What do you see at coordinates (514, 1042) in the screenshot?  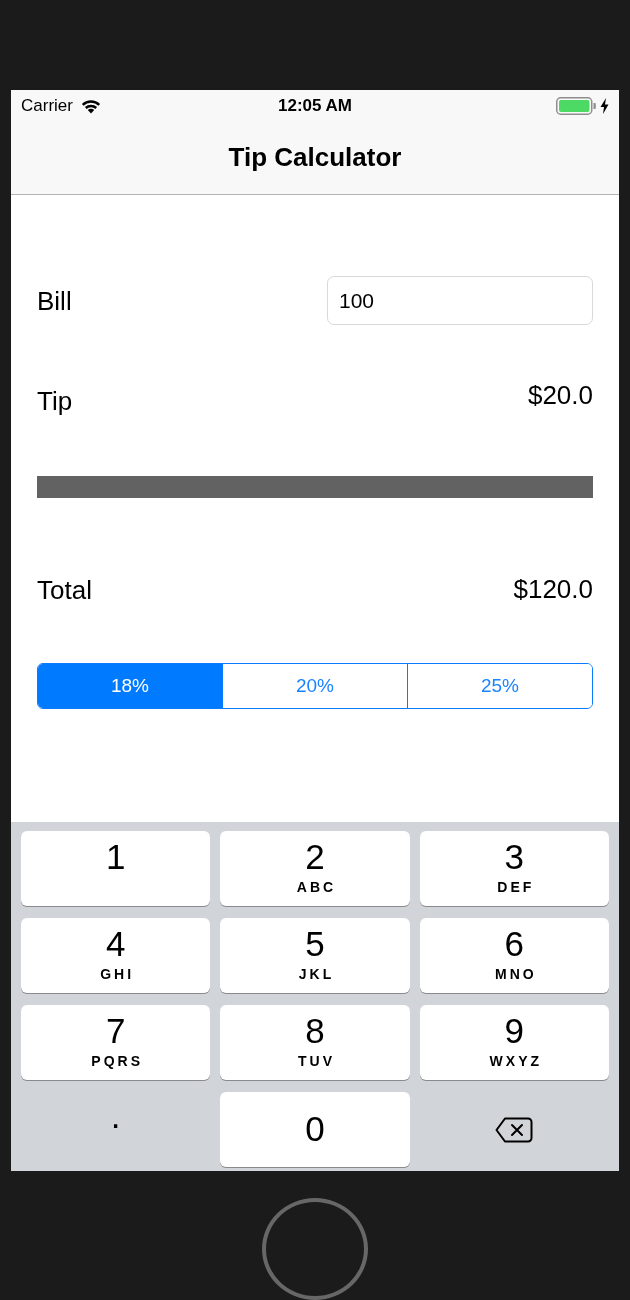 I see `keypad-key: 9 WXYZ` at bounding box center [514, 1042].